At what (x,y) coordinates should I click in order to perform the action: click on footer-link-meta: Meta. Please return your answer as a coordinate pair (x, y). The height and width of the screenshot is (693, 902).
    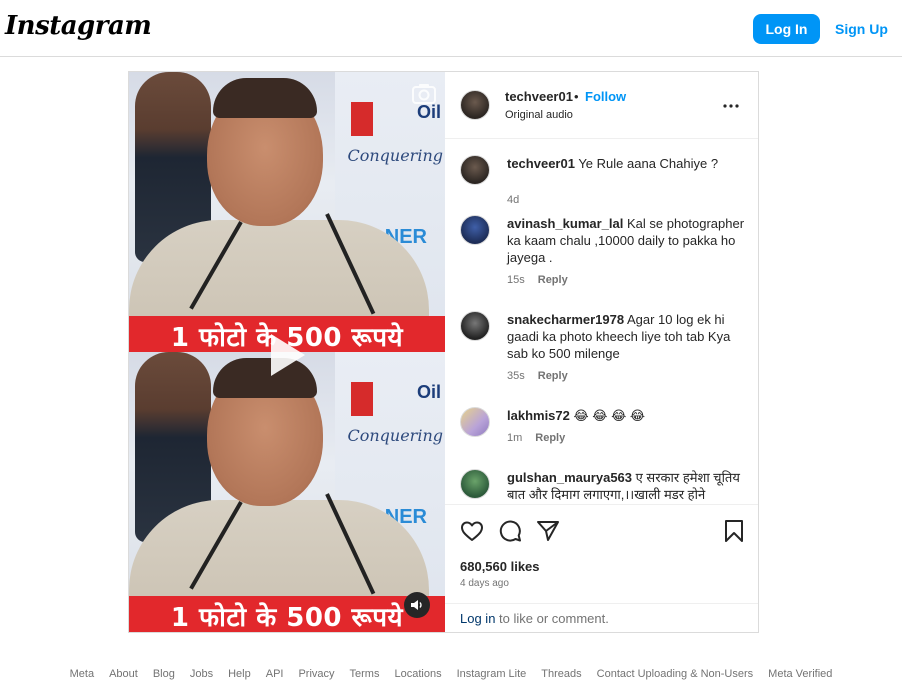
    Looking at the image, I should click on (82, 677).